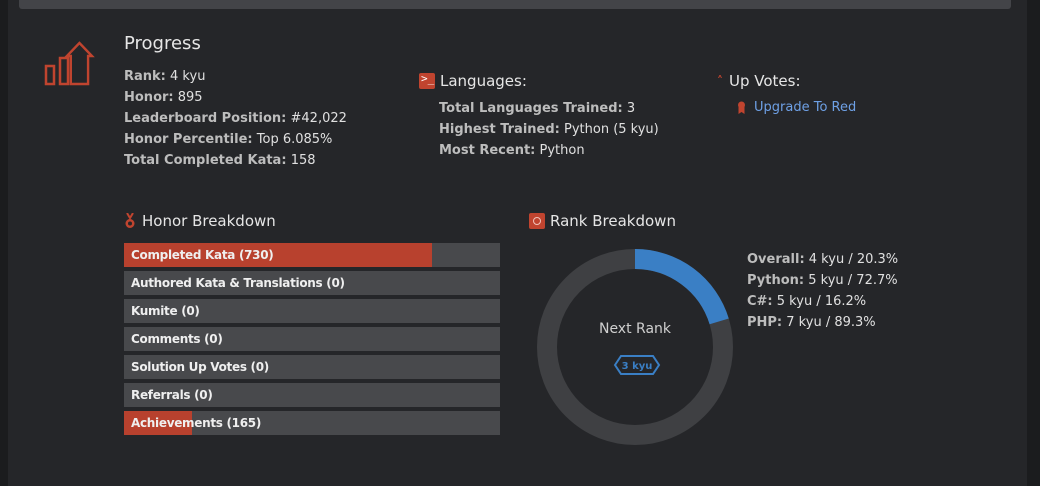 Image resolution: width=1040 pixels, height=486 pixels. I want to click on upvotes-heading: ˄ Up Votes:, so click(759, 81).